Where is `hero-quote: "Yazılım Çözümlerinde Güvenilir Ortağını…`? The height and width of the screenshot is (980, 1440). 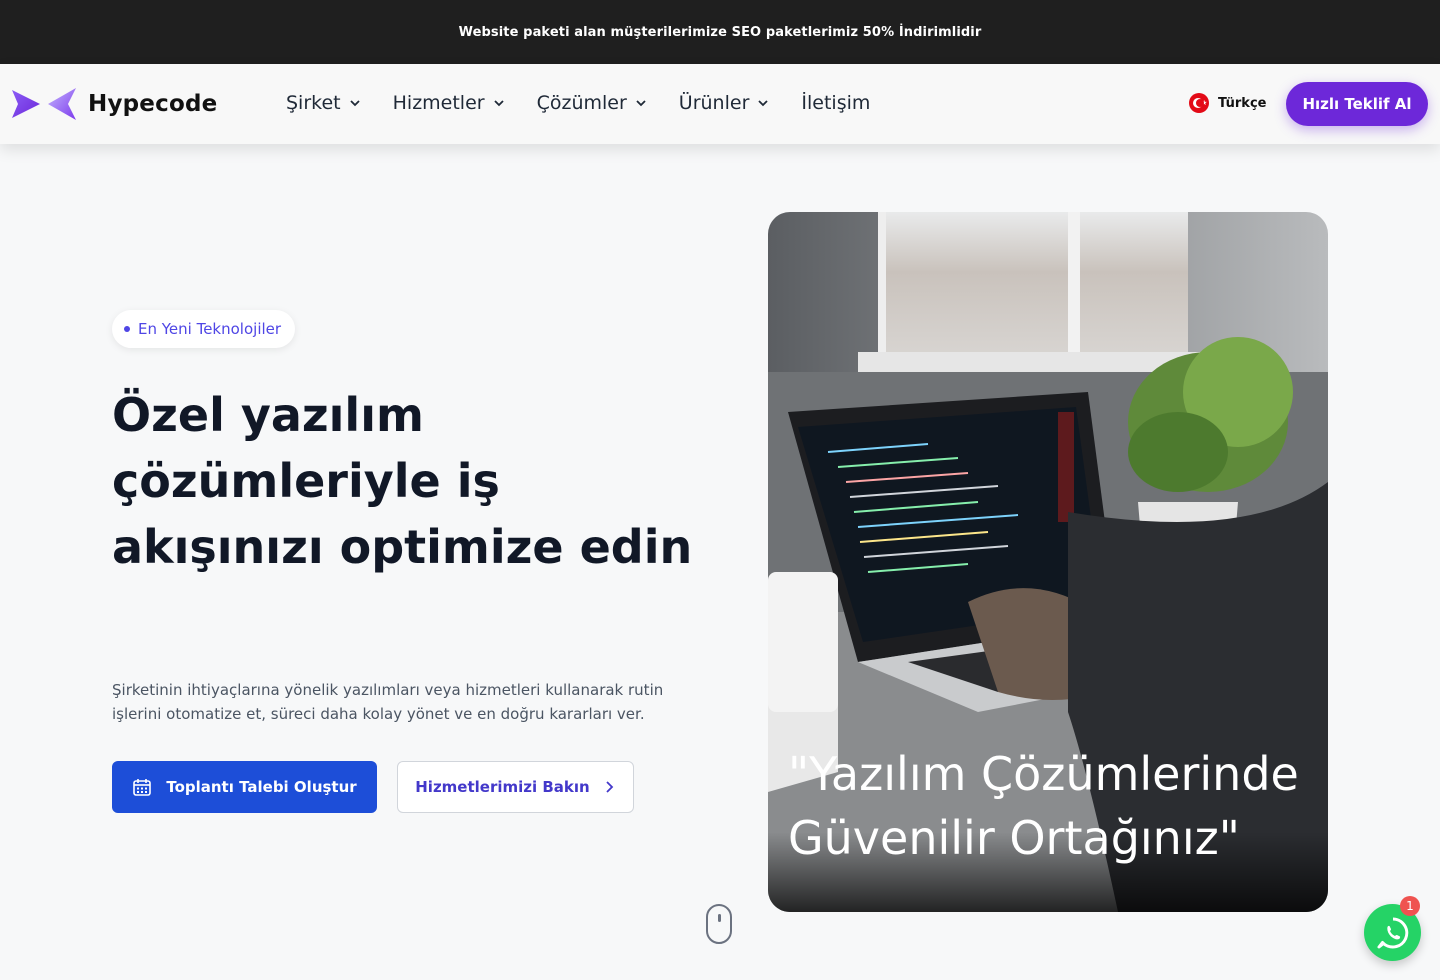 hero-quote: "Yazılım Çözümlerinde Güvenilir Ortağını… is located at coordinates (1043, 806).